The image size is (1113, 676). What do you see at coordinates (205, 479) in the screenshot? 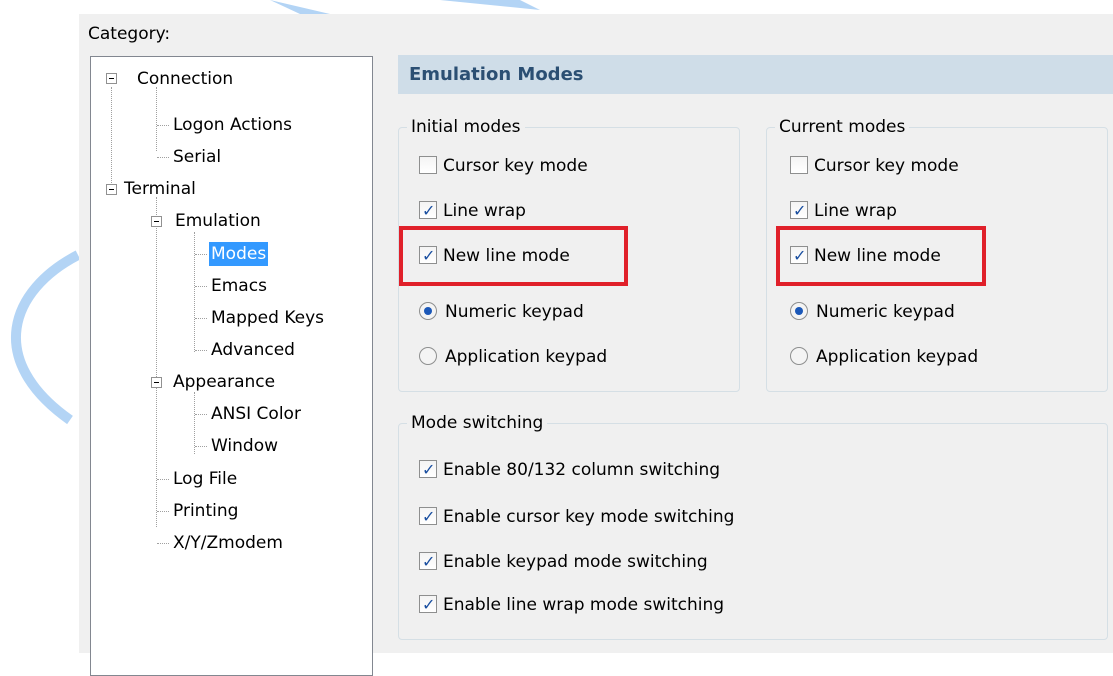
I see `tree-item-log-file: Log File` at bounding box center [205, 479].